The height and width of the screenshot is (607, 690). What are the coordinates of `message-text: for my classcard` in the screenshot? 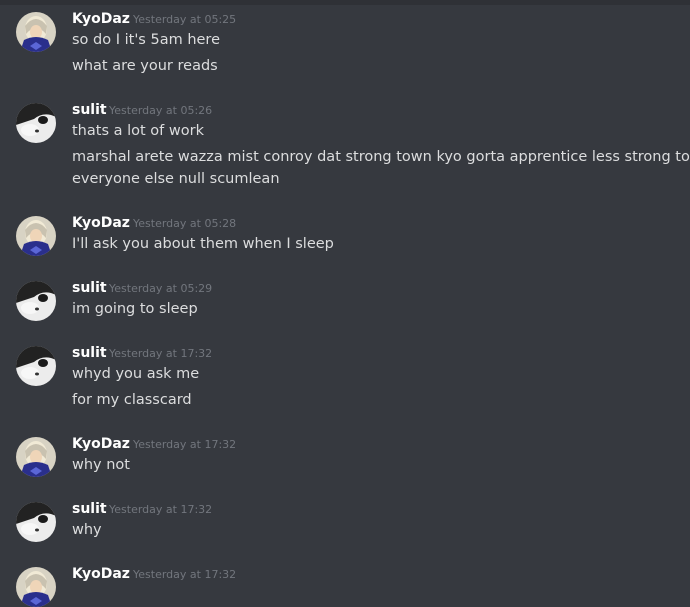 It's located at (132, 400).